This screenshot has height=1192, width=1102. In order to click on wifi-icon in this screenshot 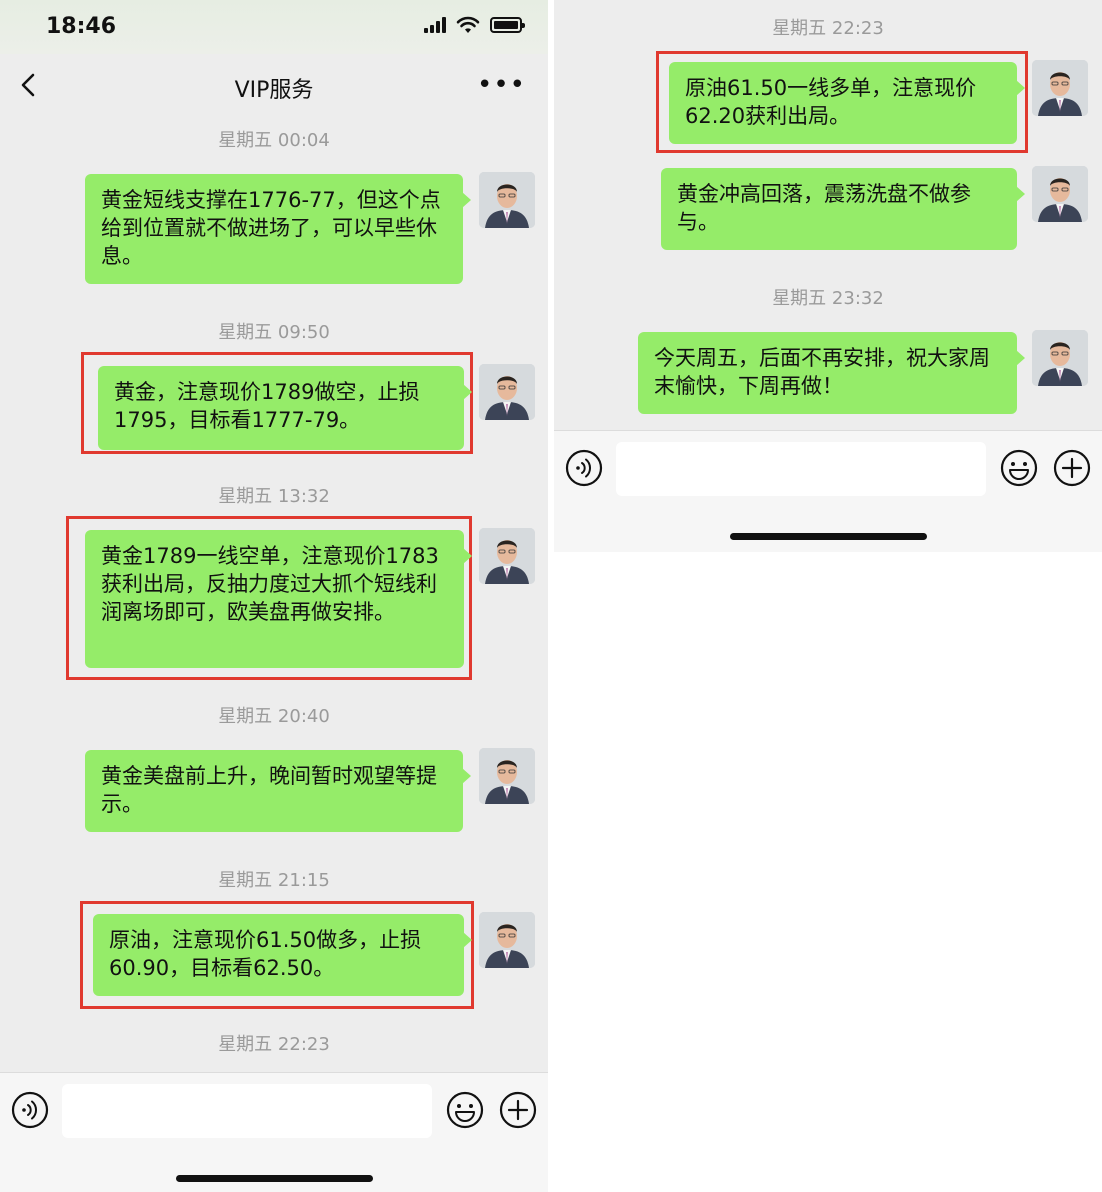, I will do `click(468, 24)`.